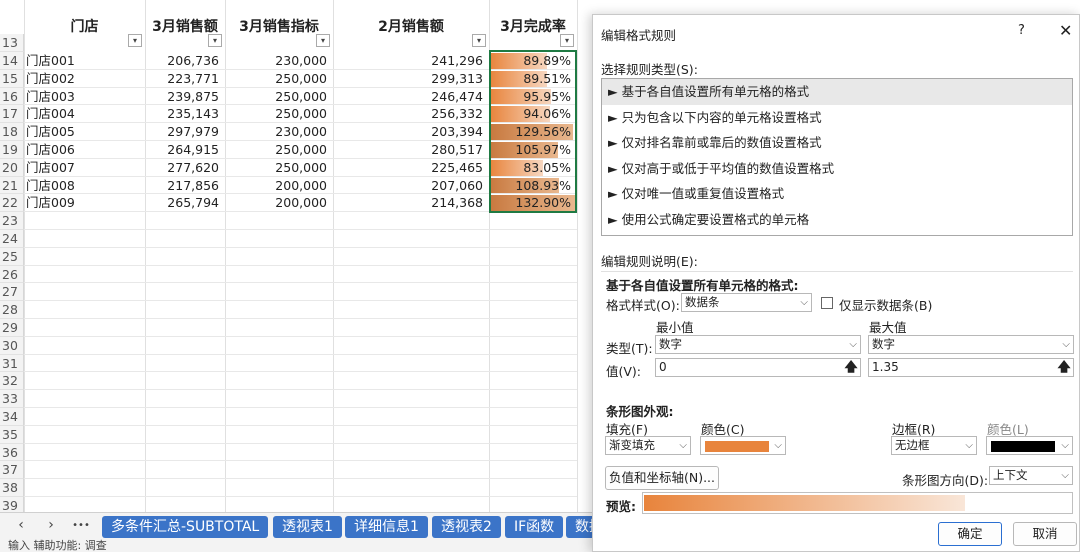 This screenshot has height=552, width=1080. What do you see at coordinates (12, 203) in the screenshot?
I see `row-number: 22` at bounding box center [12, 203].